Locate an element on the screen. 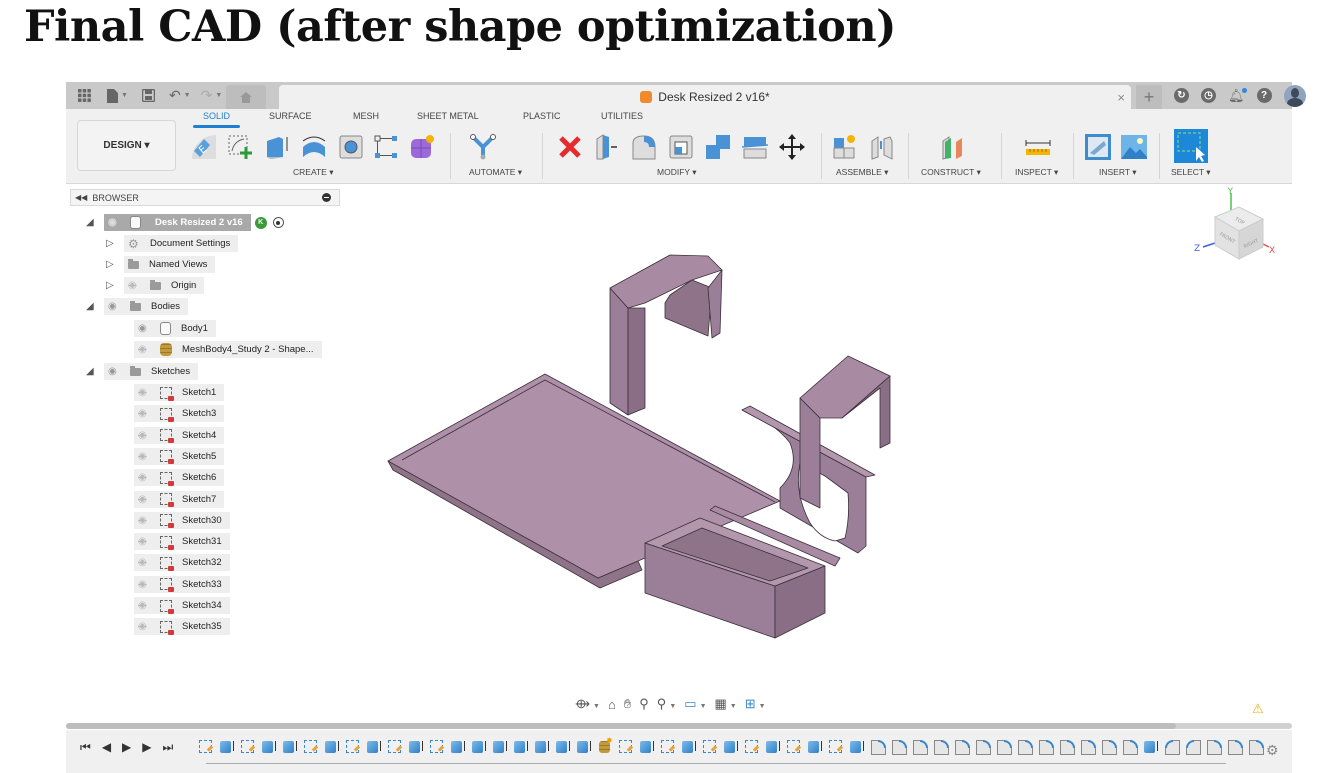 The image size is (1334, 773). pan-icon: ✋︎ is located at coordinates (627, 704).